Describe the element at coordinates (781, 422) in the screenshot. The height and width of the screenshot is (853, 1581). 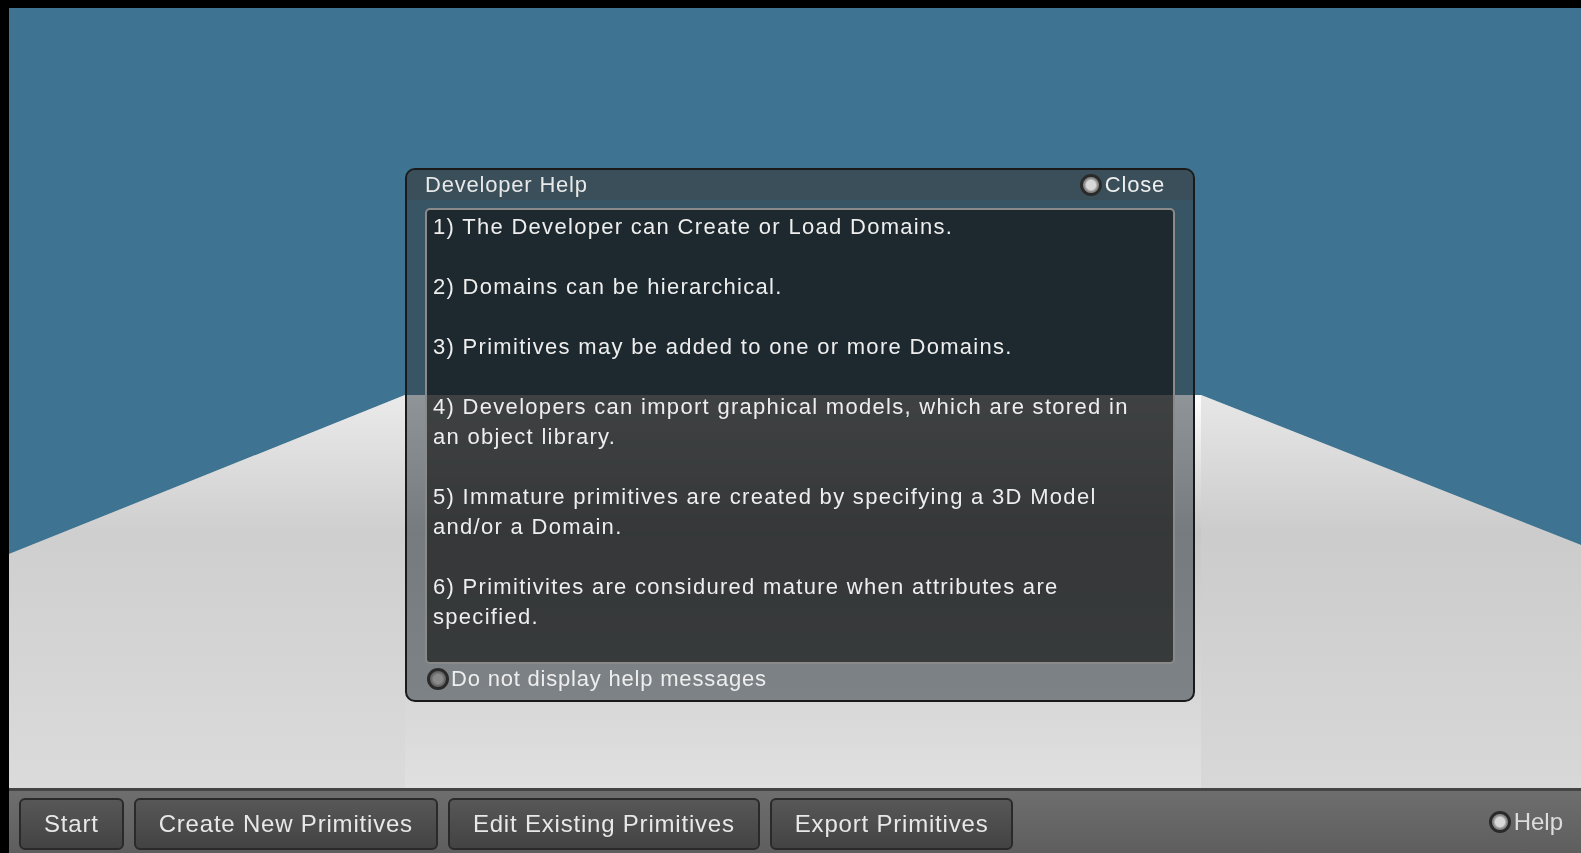
I see `help-message: 4) Developers can import graphical models, which are stored in an object library.` at that location.